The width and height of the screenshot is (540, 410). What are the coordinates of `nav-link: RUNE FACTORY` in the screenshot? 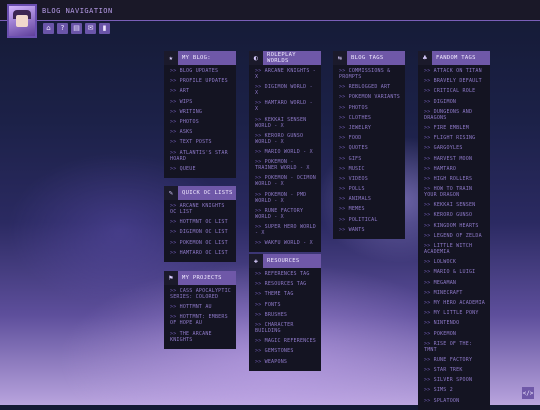 It's located at (455, 360).